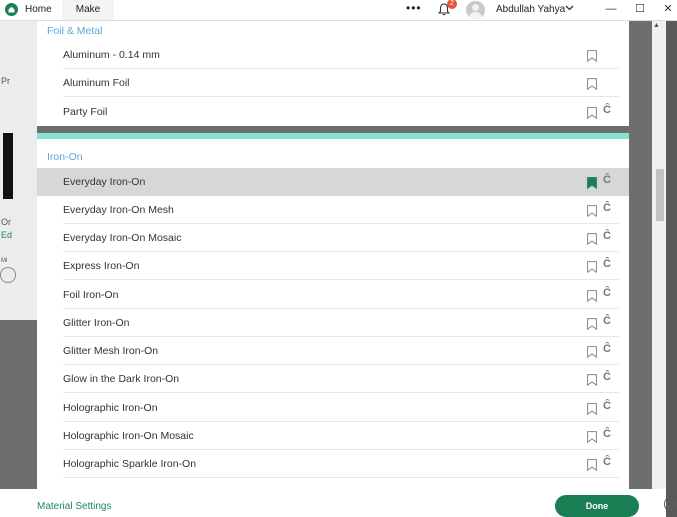 Image resolution: width=677 pixels, height=517 pixels. Describe the element at coordinates (569, 8) in the screenshot. I see `chevron-down-icon` at that location.